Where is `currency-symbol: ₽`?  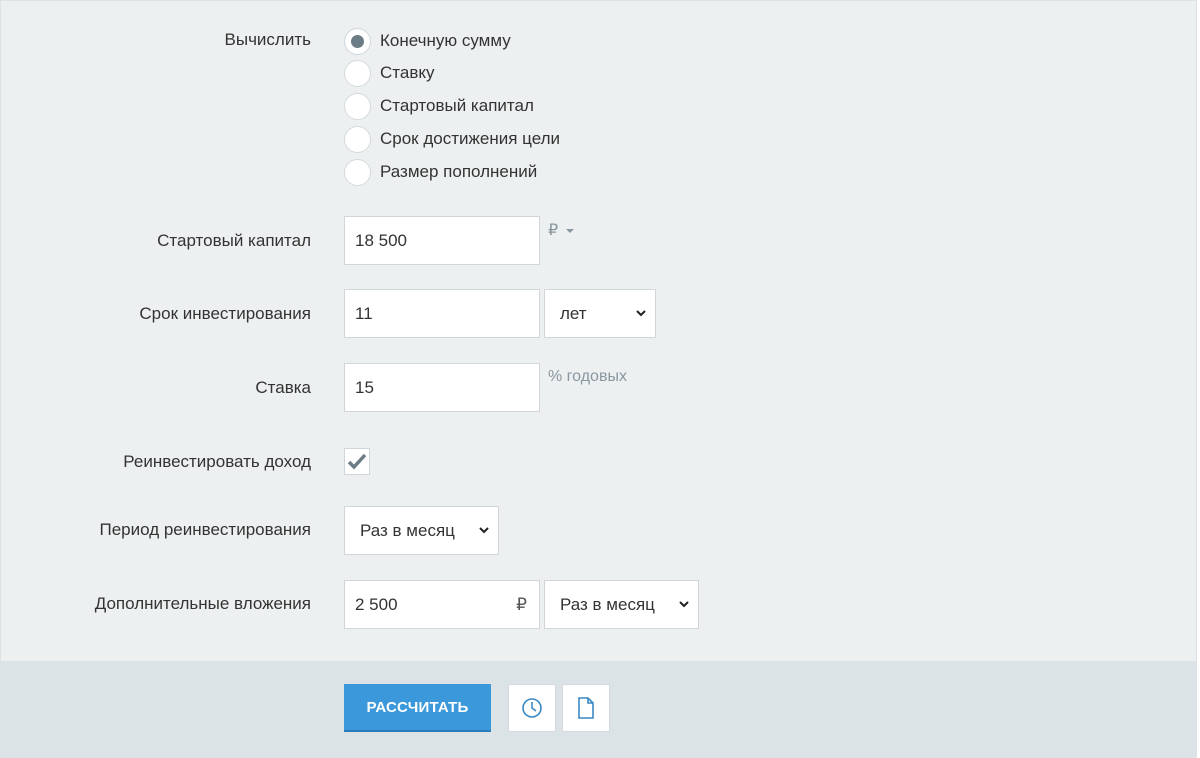
currency-symbol: ₽ is located at coordinates (553, 230).